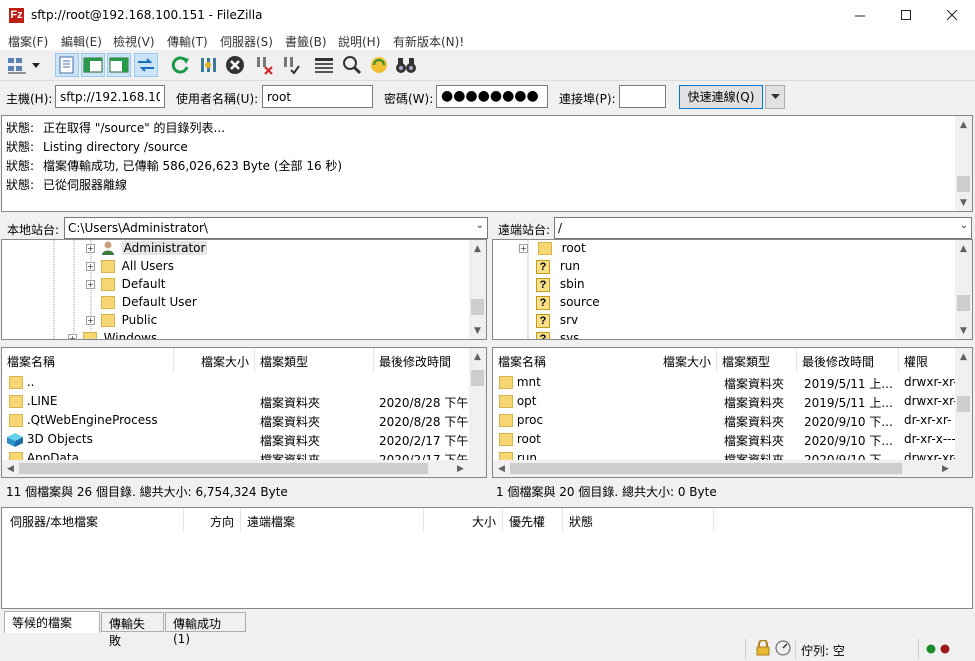 The image size is (975, 661). Describe the element at coordinates (317, 96) in the screenshot. I see `username-input` at that location.